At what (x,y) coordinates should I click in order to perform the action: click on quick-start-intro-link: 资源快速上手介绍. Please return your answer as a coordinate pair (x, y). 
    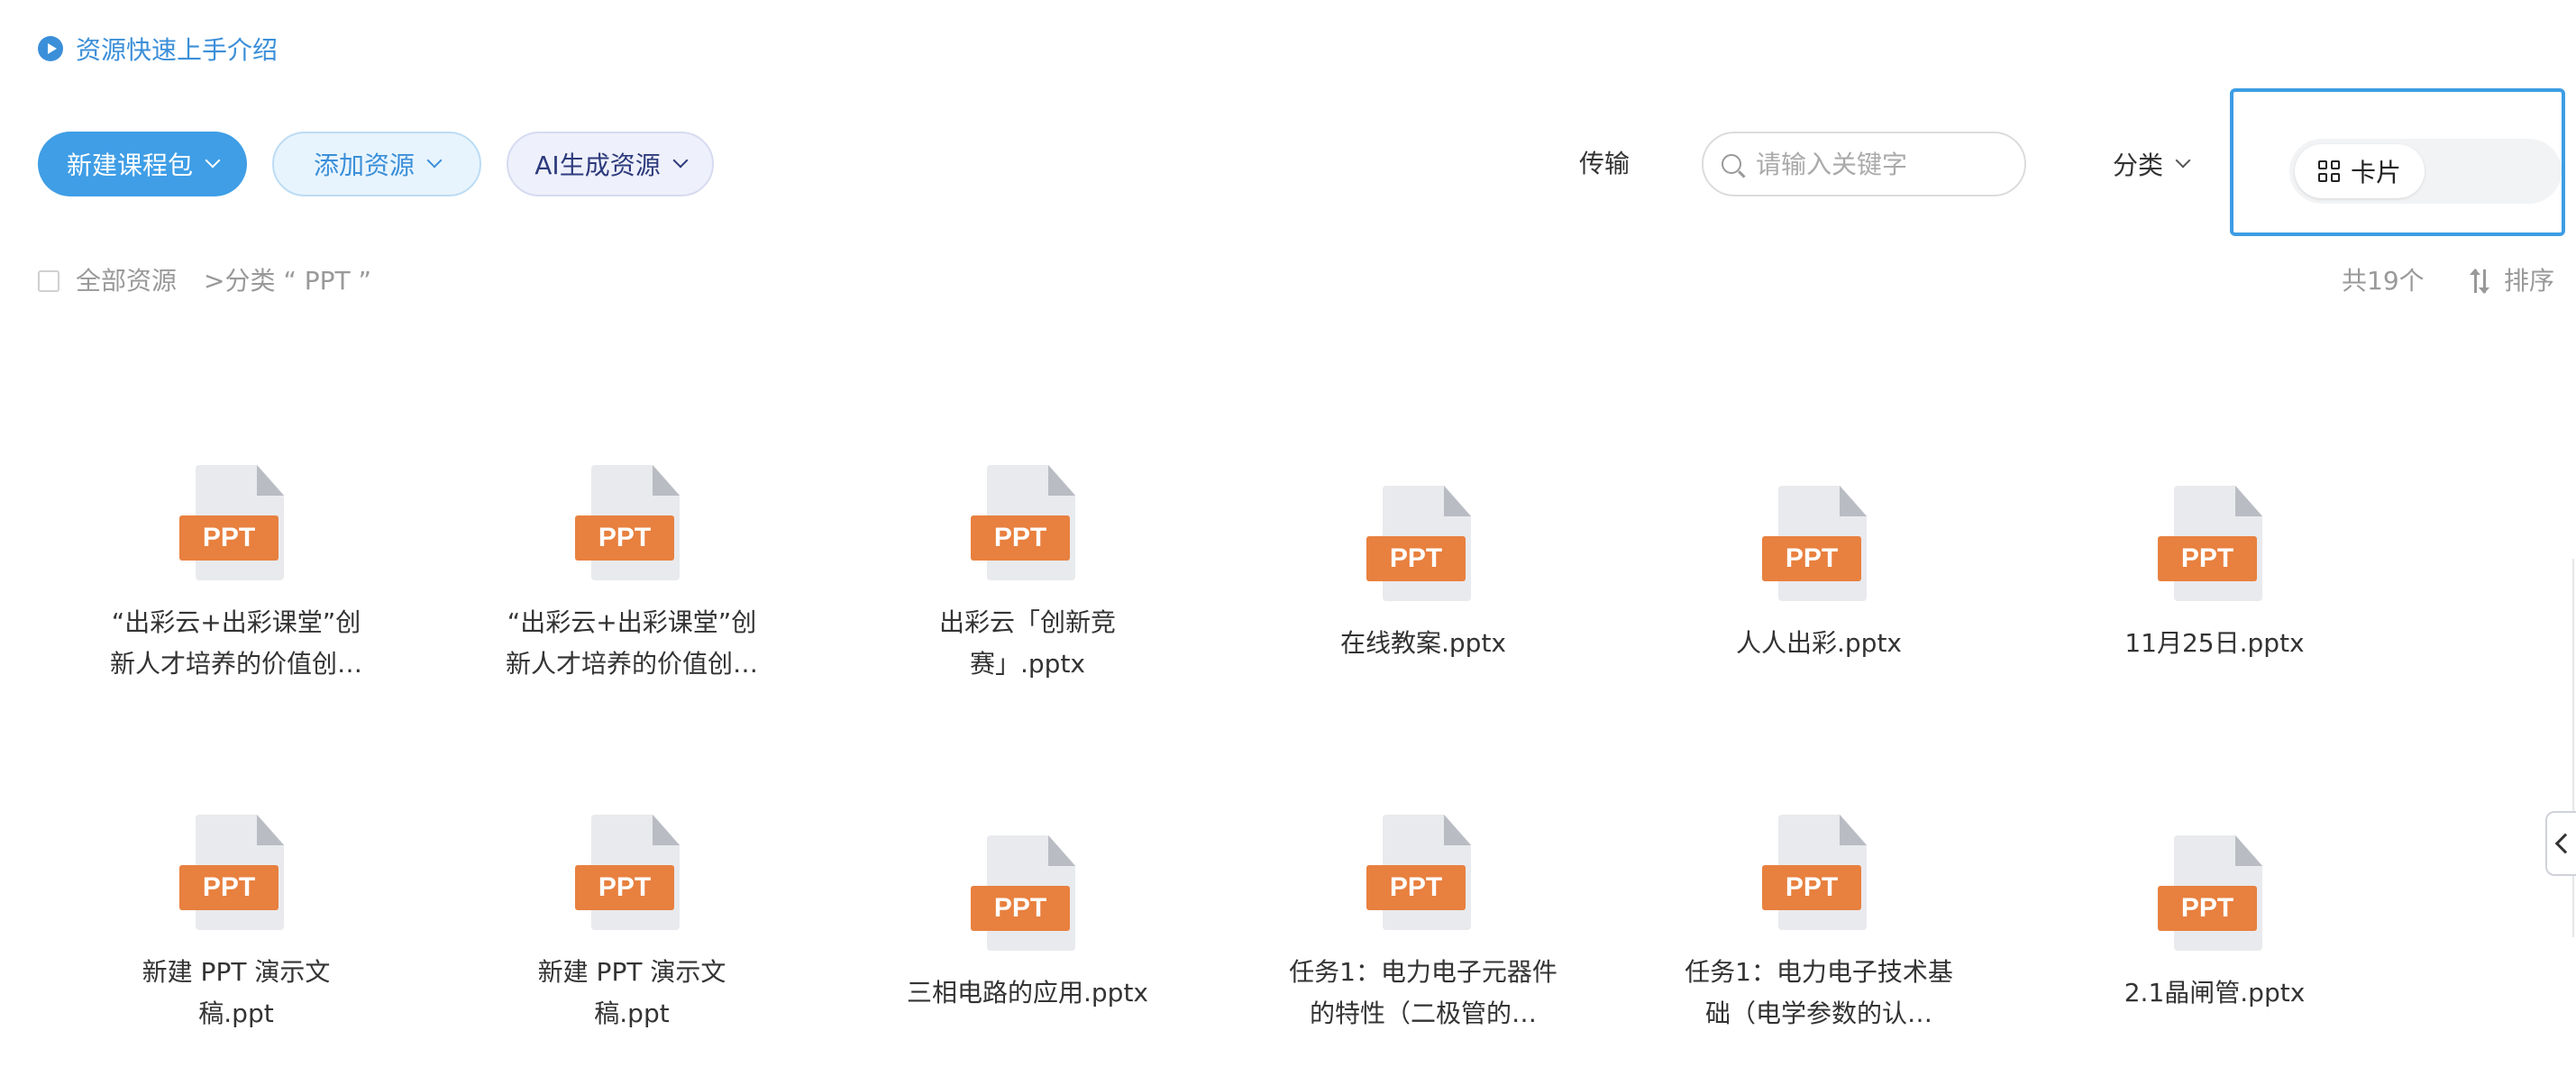
    Looking at the image, I should click on (158, 49).